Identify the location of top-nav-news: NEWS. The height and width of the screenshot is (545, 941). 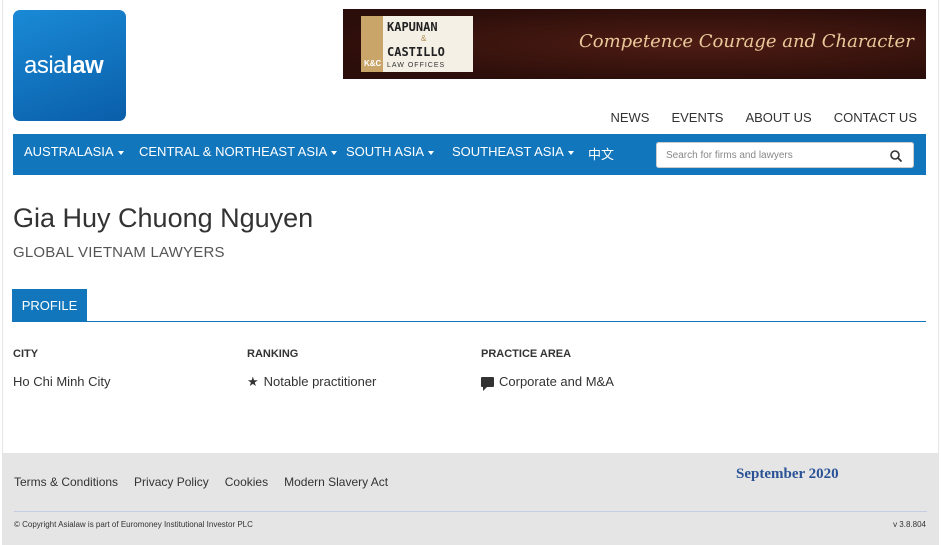
(629, 117).